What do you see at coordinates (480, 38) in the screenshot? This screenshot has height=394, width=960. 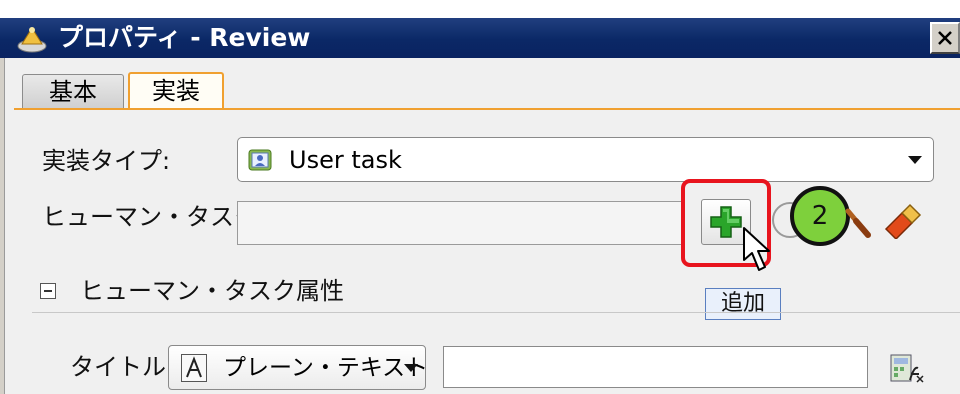 I see `title-bar: プロパティ - Review` at bounding box center [480, 38].